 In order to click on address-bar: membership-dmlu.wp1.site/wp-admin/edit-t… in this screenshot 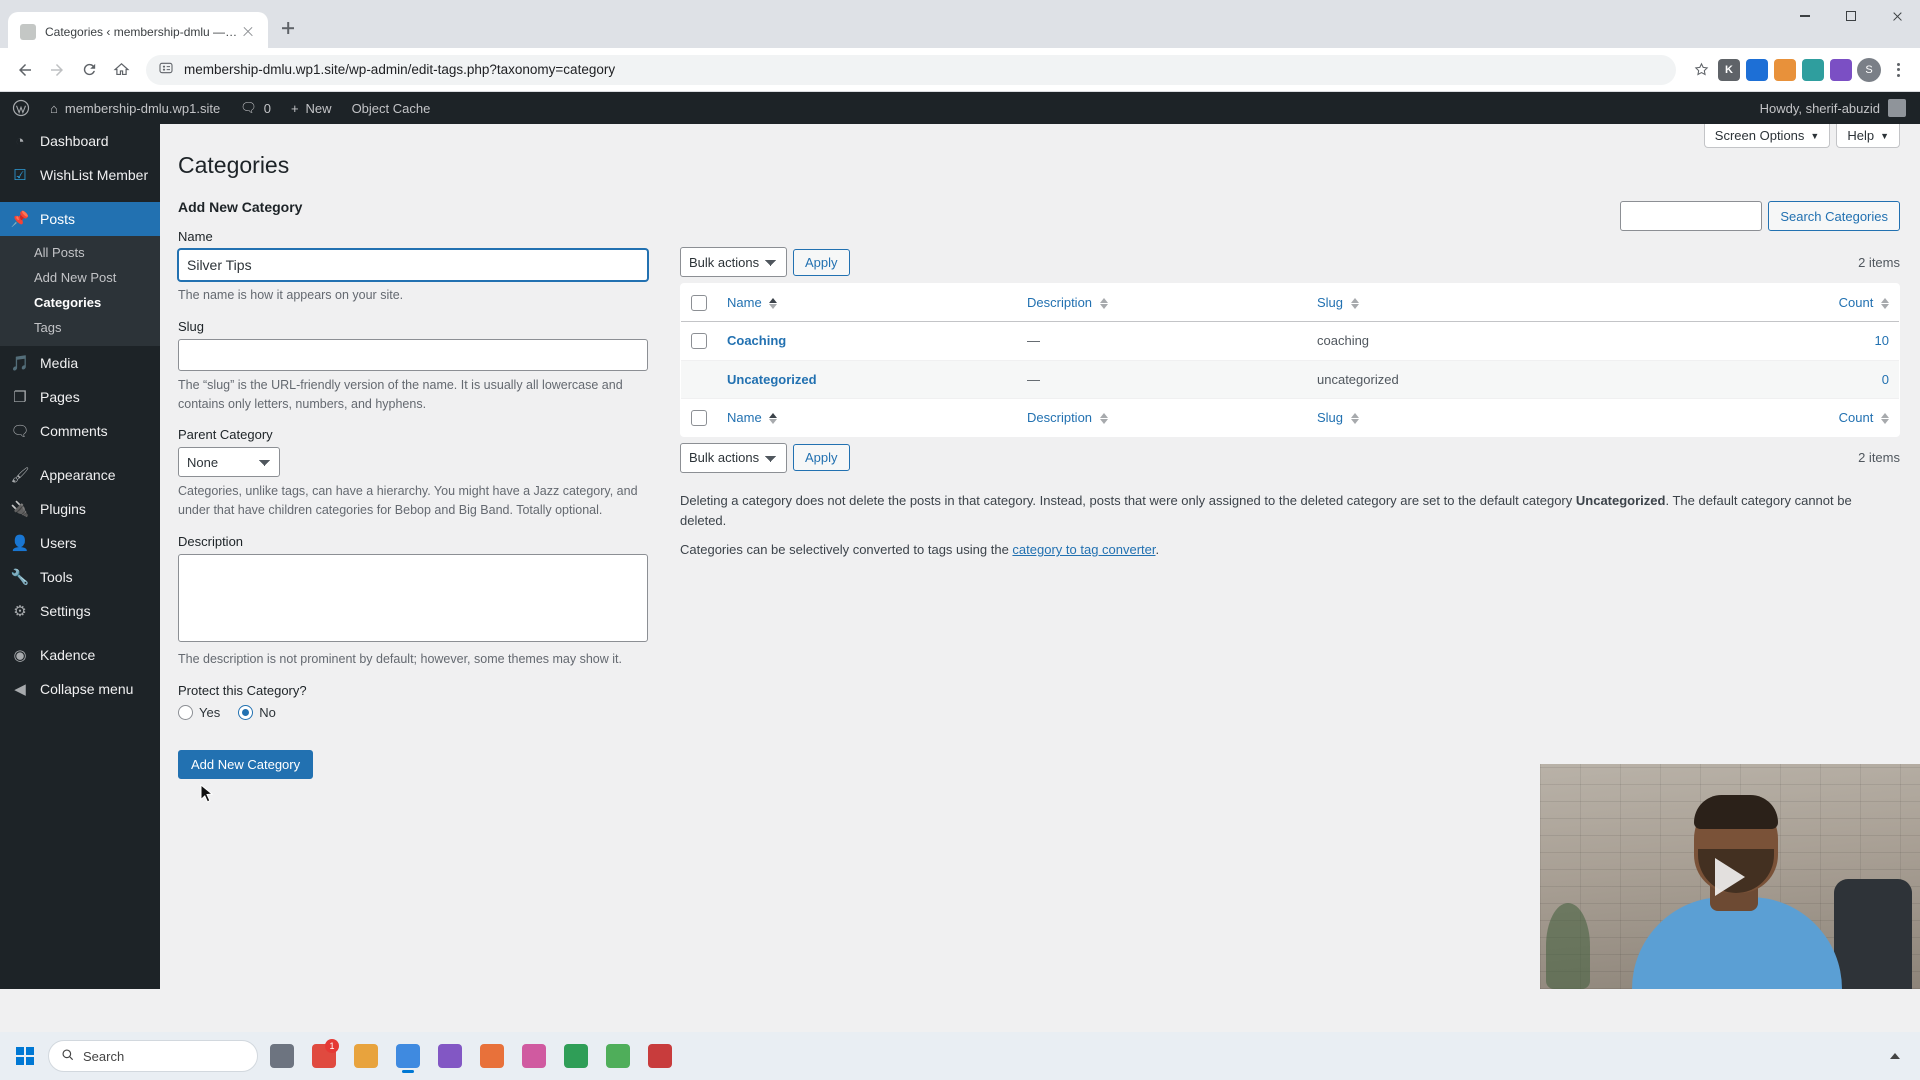, I will do `click(911, 69)`.